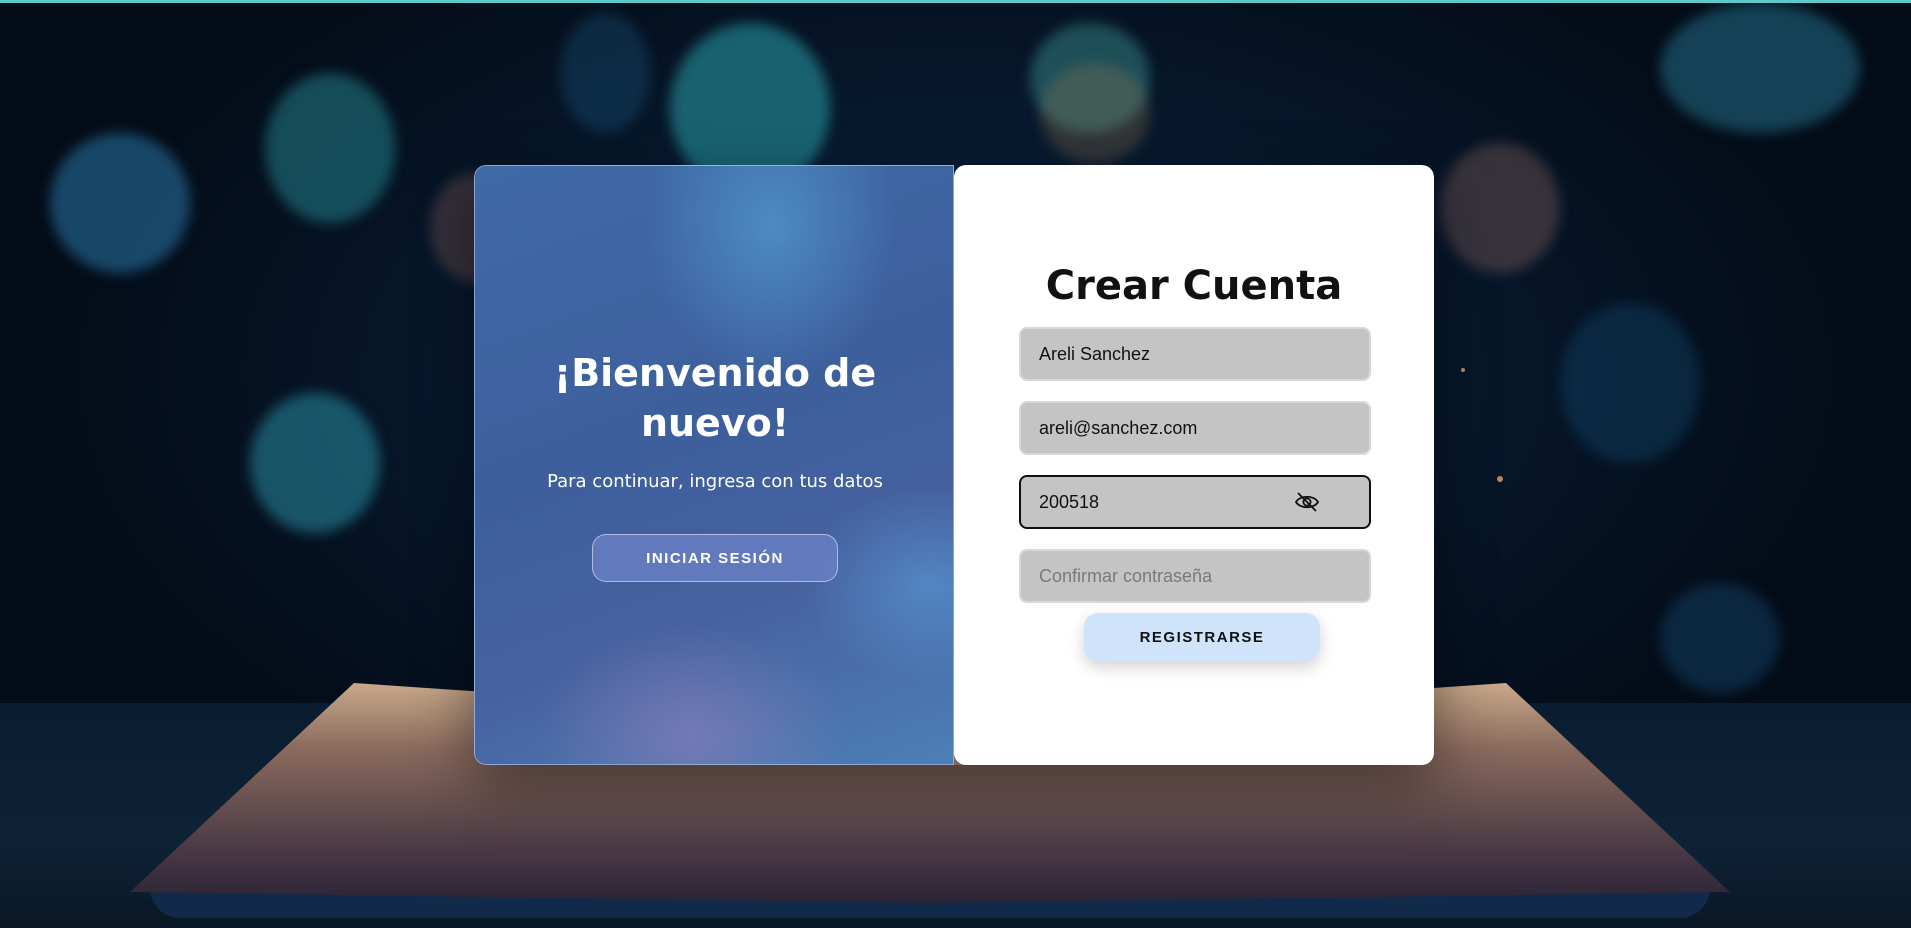 The image size is (1911, 928). Describe the element at coordinates (1194, 286) in the screenshot. I see `register-title: Crear Cuenta` at that location.